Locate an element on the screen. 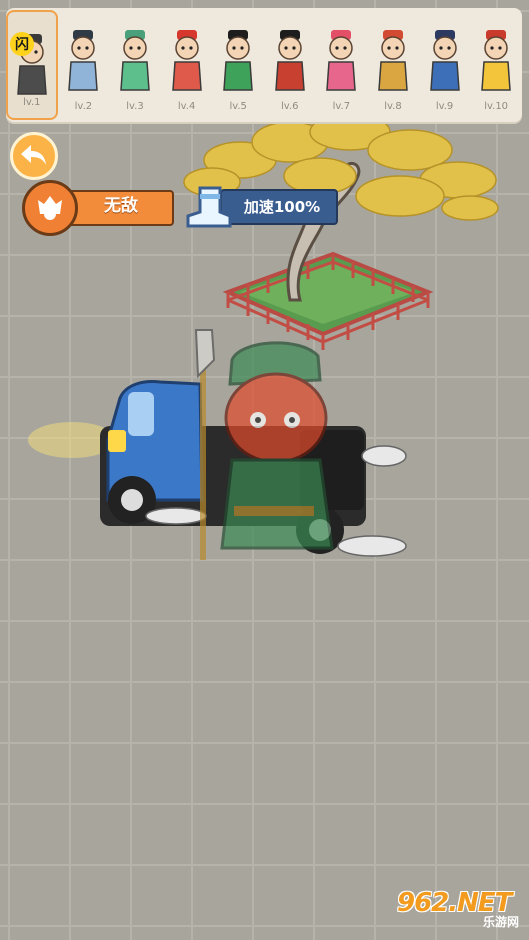 The height and width of the screenshot is (940, 529). character-slot: lv.7 is located at coordinates (342, 65).